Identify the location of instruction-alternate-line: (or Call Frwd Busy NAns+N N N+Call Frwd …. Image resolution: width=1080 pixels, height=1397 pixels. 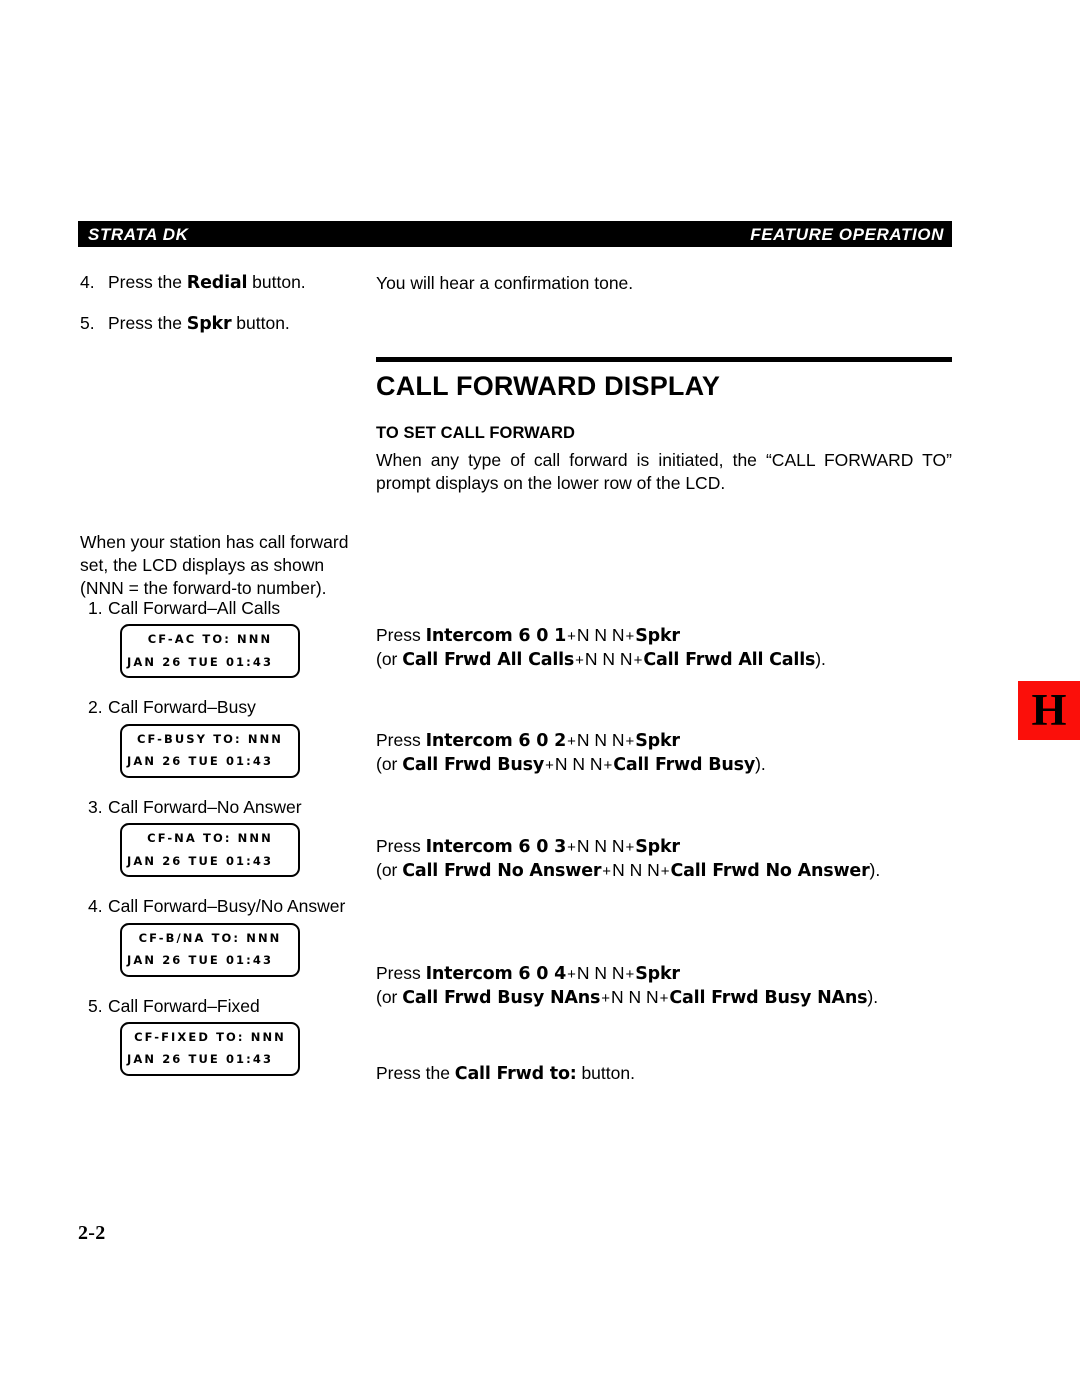
(676, 998).